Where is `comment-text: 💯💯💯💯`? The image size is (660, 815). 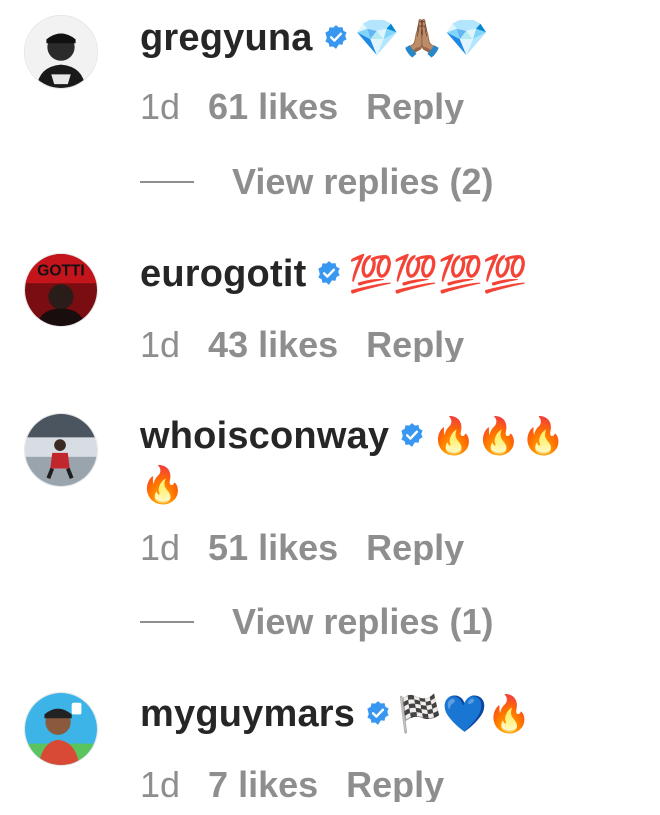
comment-text: 💯💯💯💯 is located at coordinates (438, 274).